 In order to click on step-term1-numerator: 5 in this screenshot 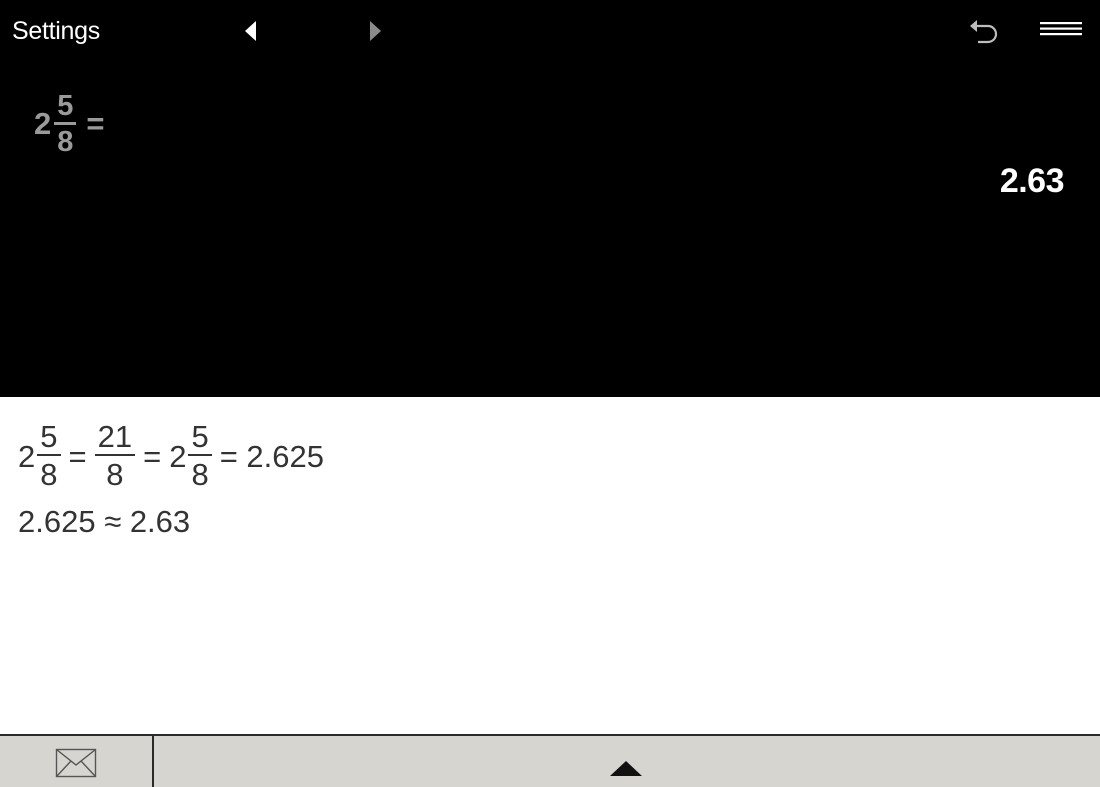, I will do `click(49, 436)`.